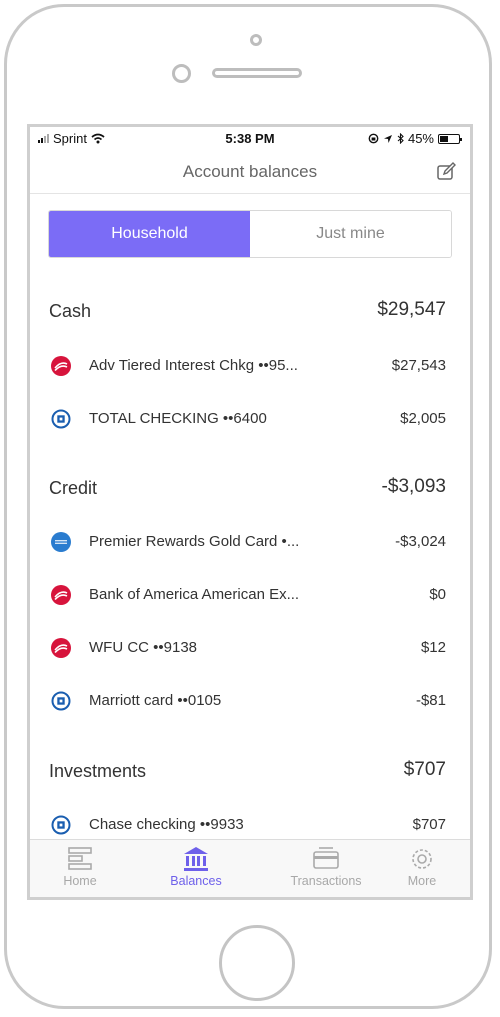 The width and height of the screenshot is (500, 1017). Describe the element at coordinates (143, 647) in the screenshot. I see `account-name: WFU CC ••9138` at that location.